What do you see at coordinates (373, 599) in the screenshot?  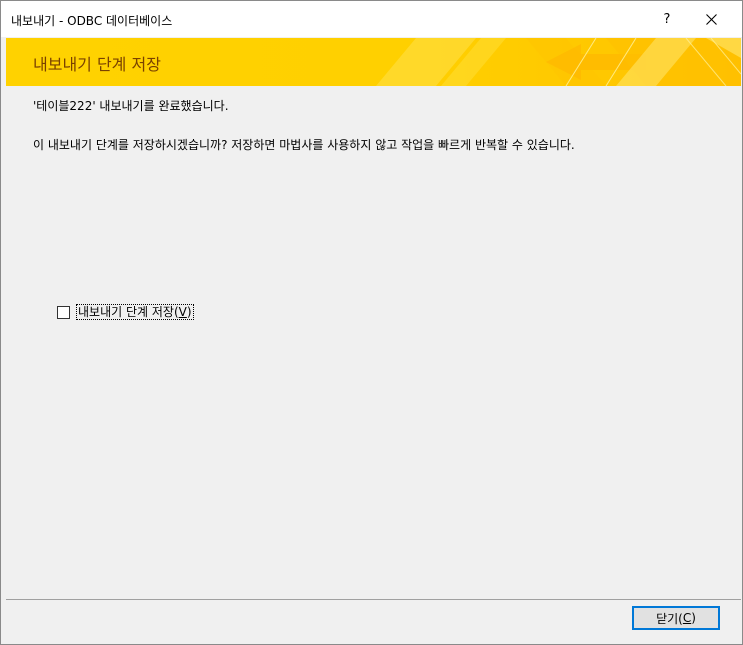 I see `footer-separator` at bounding box center [373, 599].